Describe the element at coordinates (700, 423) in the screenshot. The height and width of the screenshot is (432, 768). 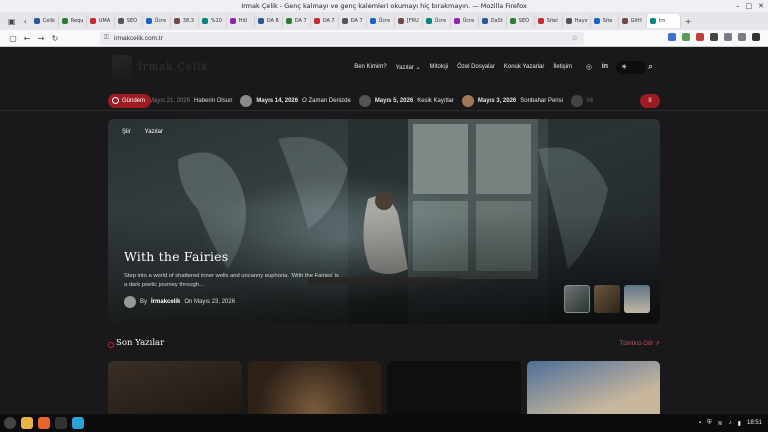
I see `tray-icon: ▪` at that location.